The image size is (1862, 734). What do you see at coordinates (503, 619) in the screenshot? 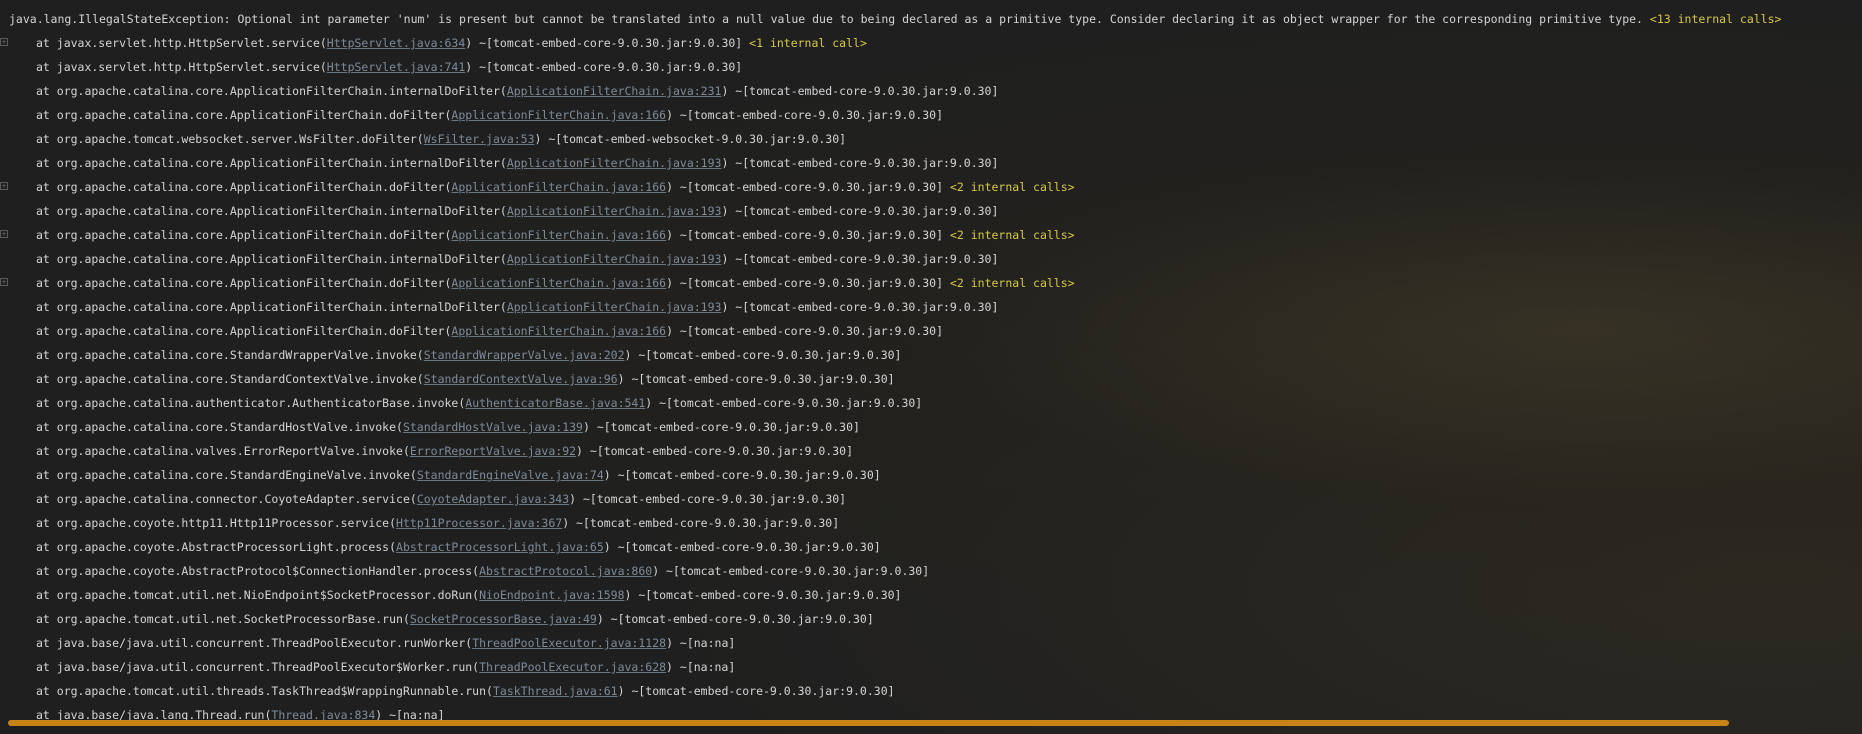
I see `source-link: SocketProcessorBase.java:49` at bounding box center [503, 619].